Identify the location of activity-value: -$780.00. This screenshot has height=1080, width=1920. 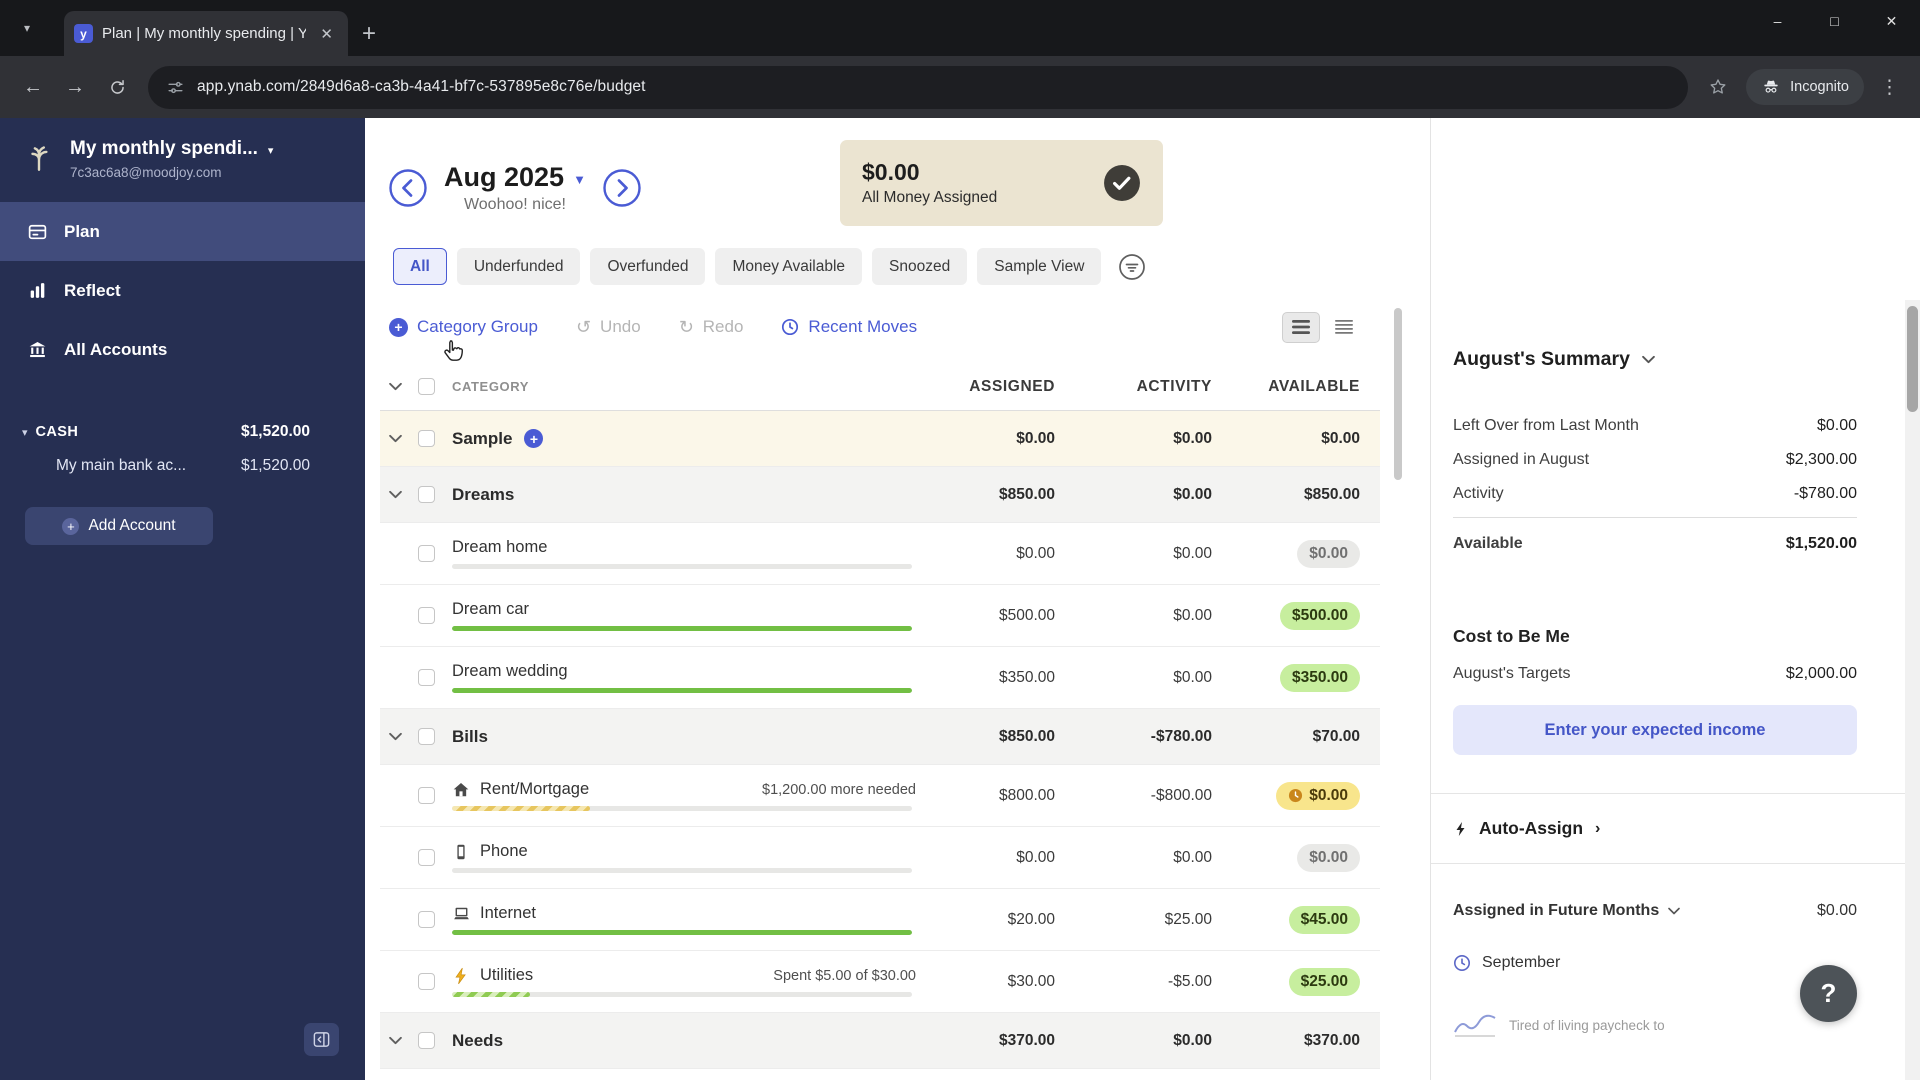
(1143, 737).